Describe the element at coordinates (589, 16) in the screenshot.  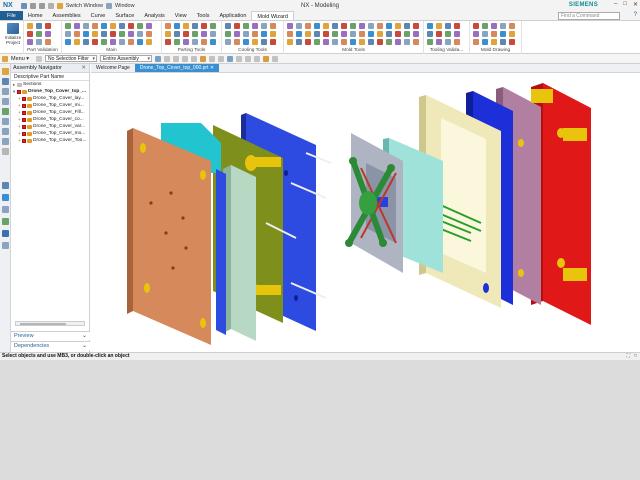
I see `command-search-input: Find a Command` at that location.